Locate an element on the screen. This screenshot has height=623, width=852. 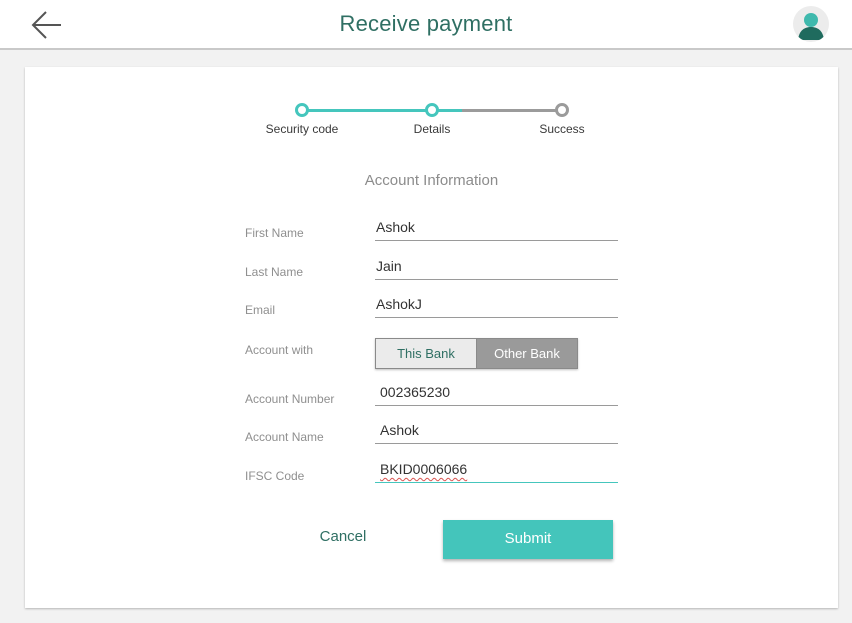
account-number-label: Account Number is located at coordinates (290, 399).